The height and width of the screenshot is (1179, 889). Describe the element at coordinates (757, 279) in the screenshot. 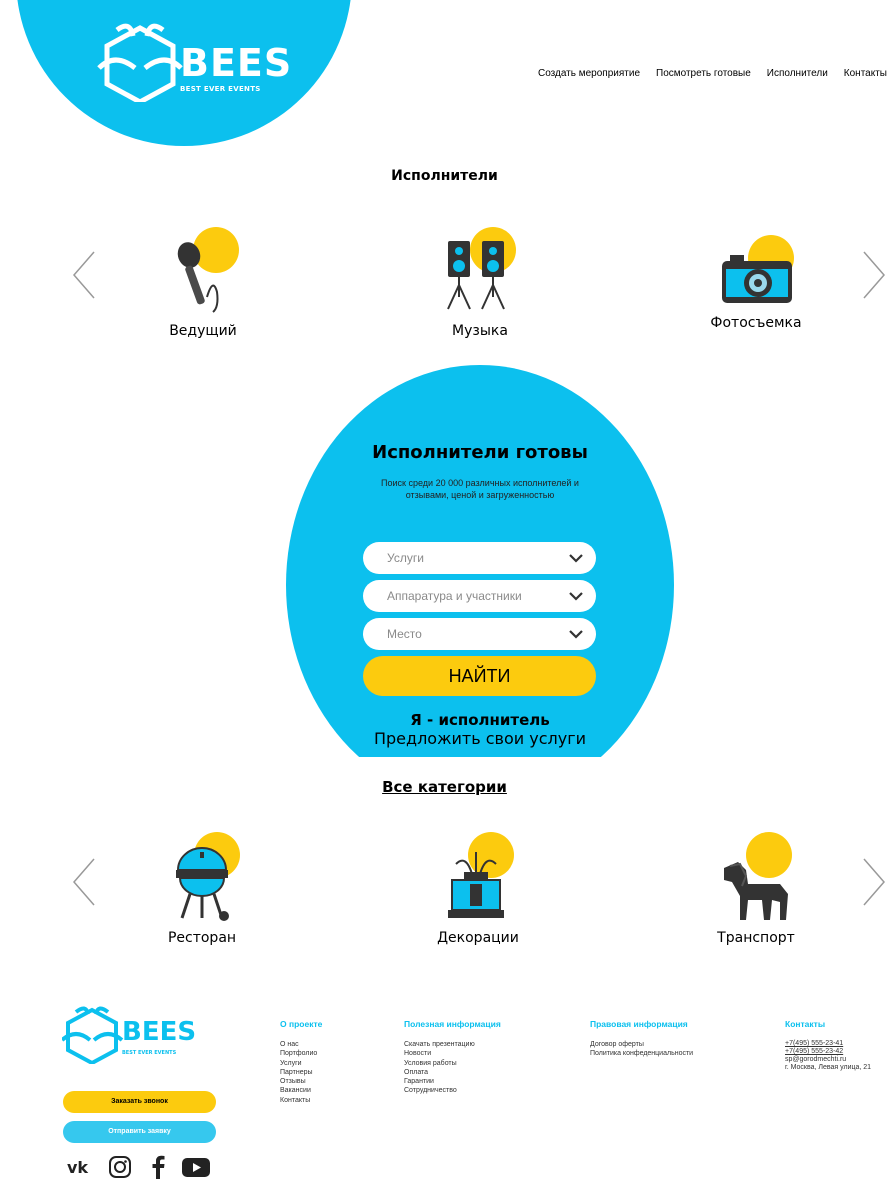

I see `camera-icon` at that location.